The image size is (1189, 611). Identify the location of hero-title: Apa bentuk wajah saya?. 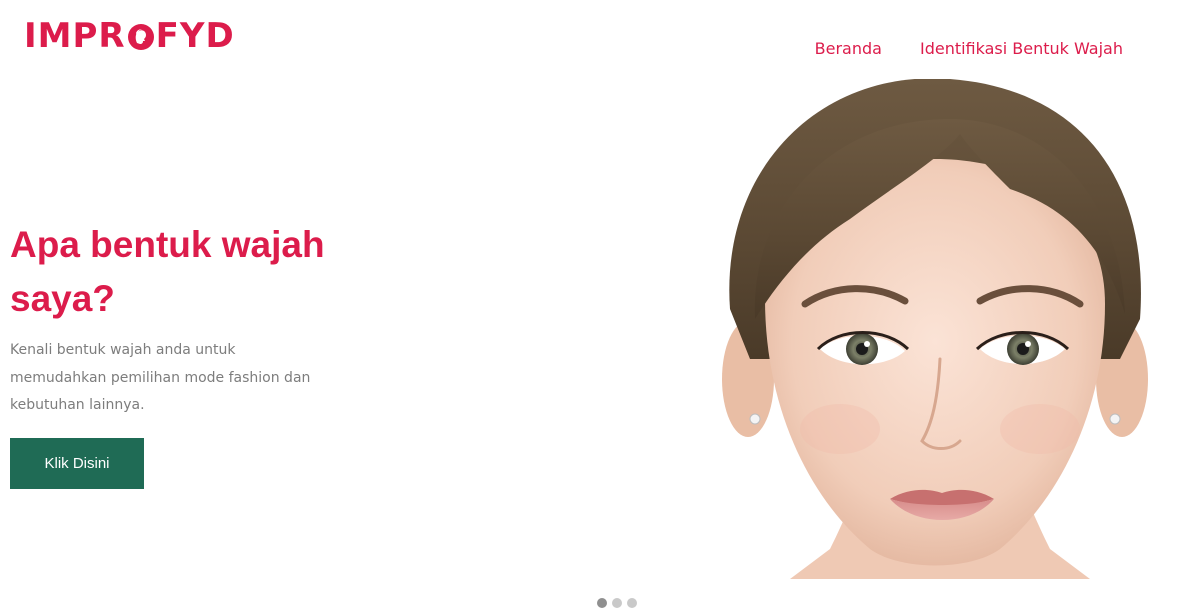
(167, 271).